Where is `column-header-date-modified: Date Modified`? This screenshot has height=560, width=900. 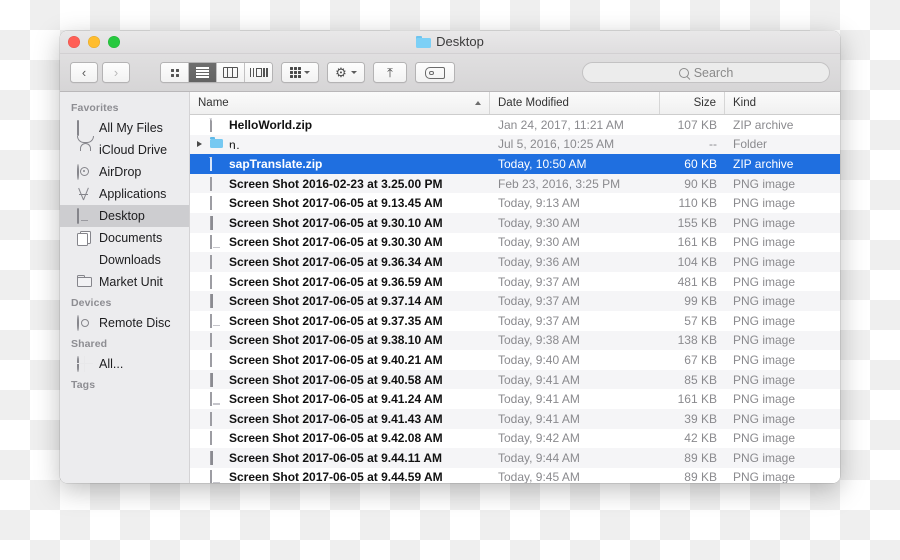 column-header-date-modified: Date Modified is located at coordinates (575, 103).